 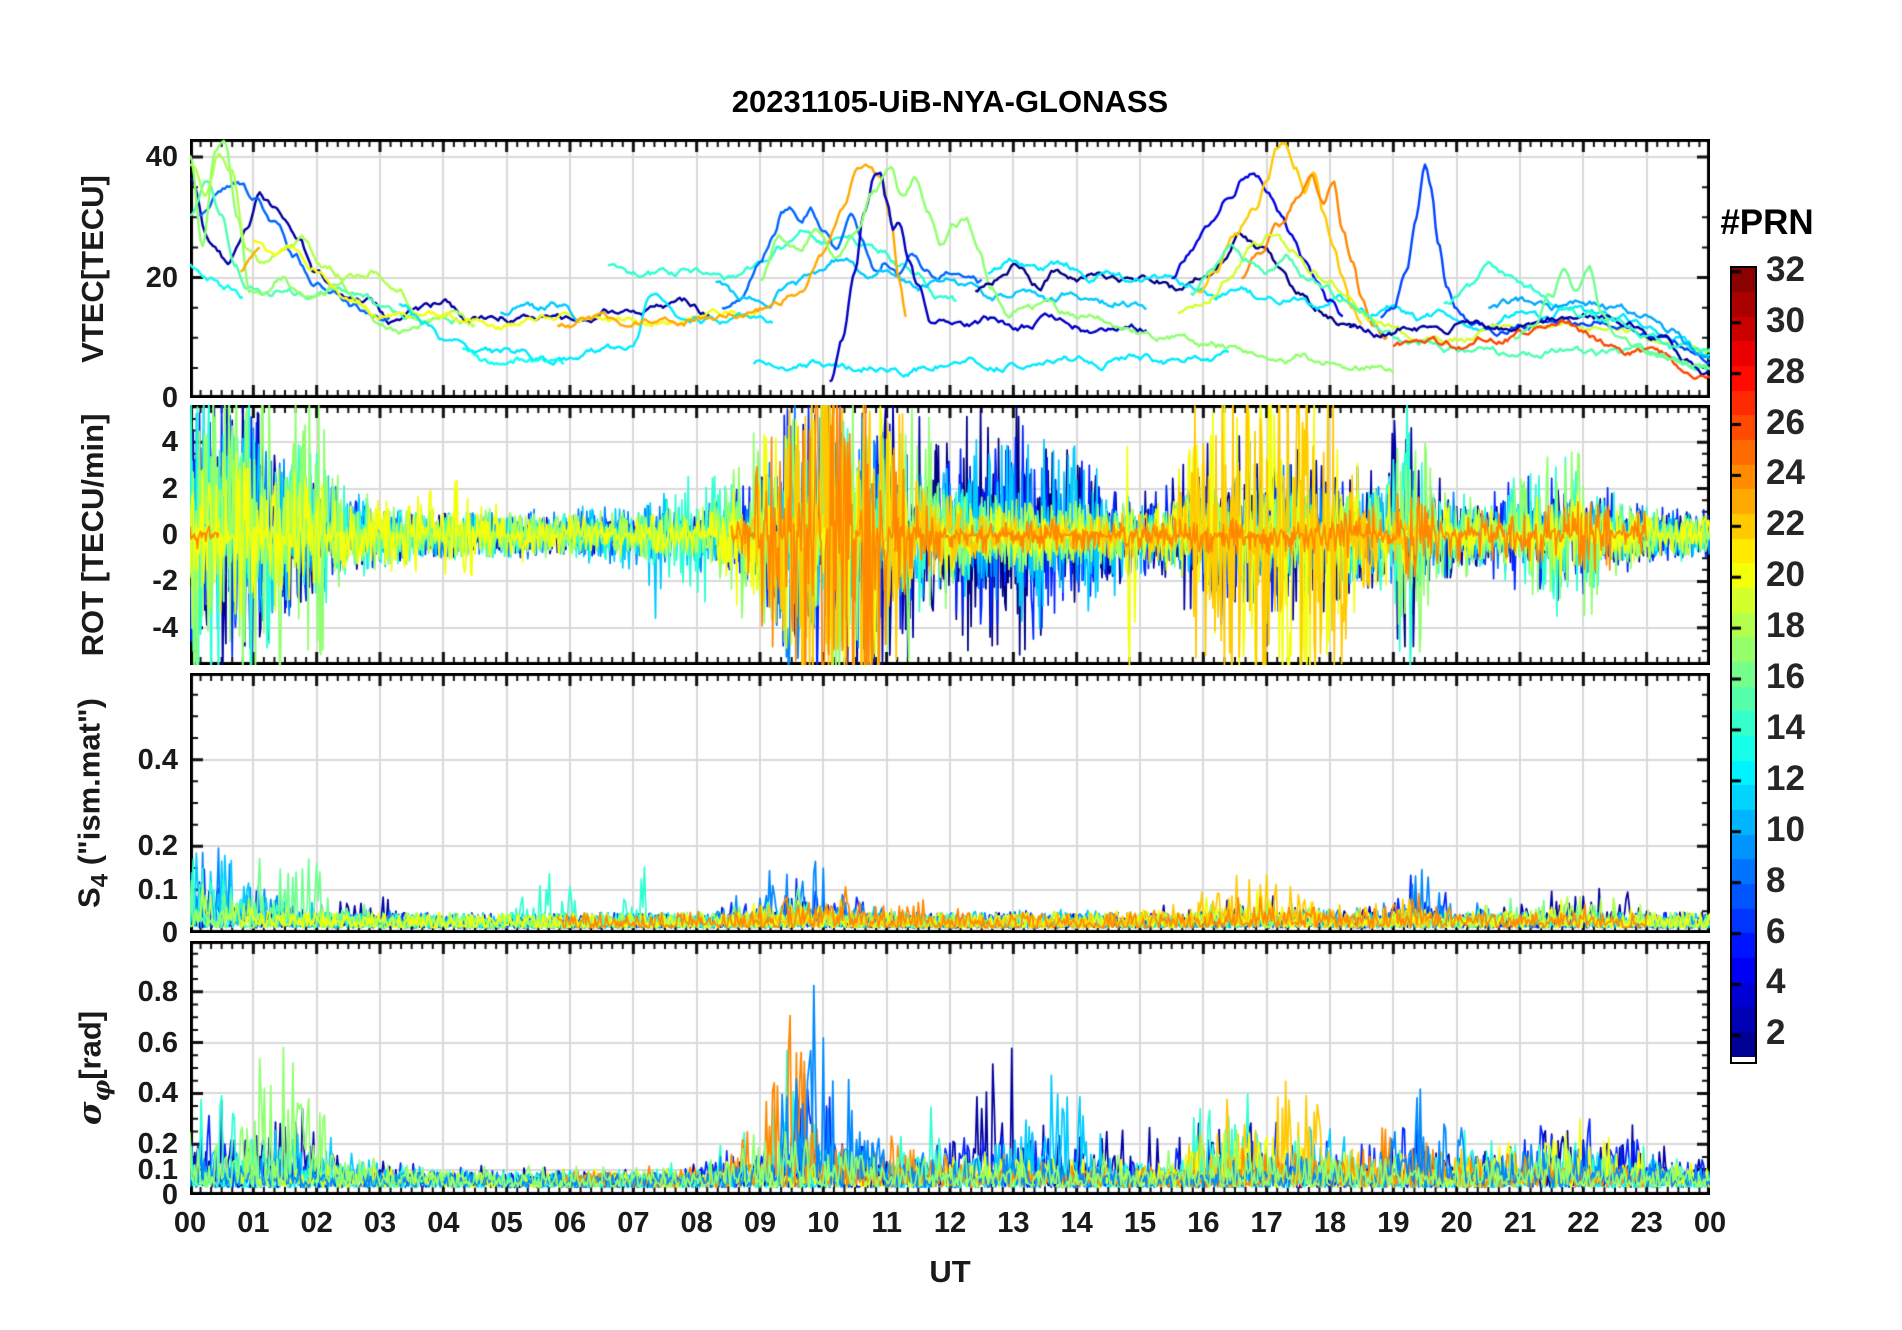 I want to click on colorbar-tick-label: 22, so click(x=1785, y=524).